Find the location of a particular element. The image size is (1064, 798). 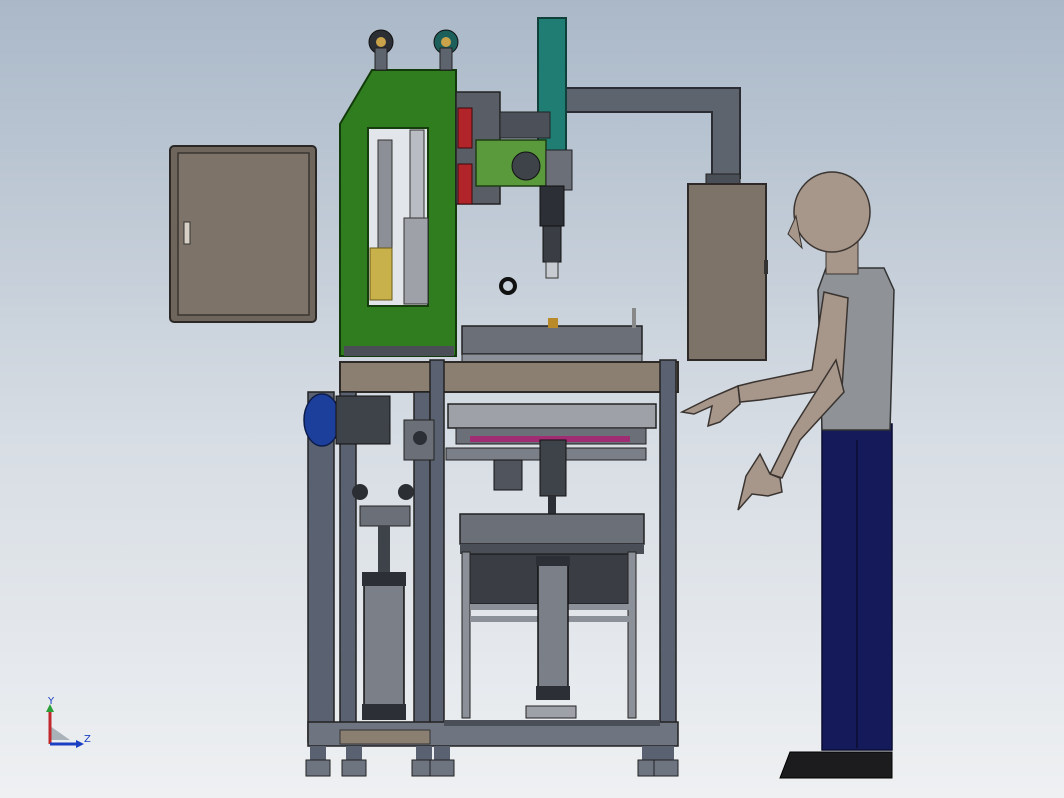

triad-z-label: Z is located at coordinates (87, 739).